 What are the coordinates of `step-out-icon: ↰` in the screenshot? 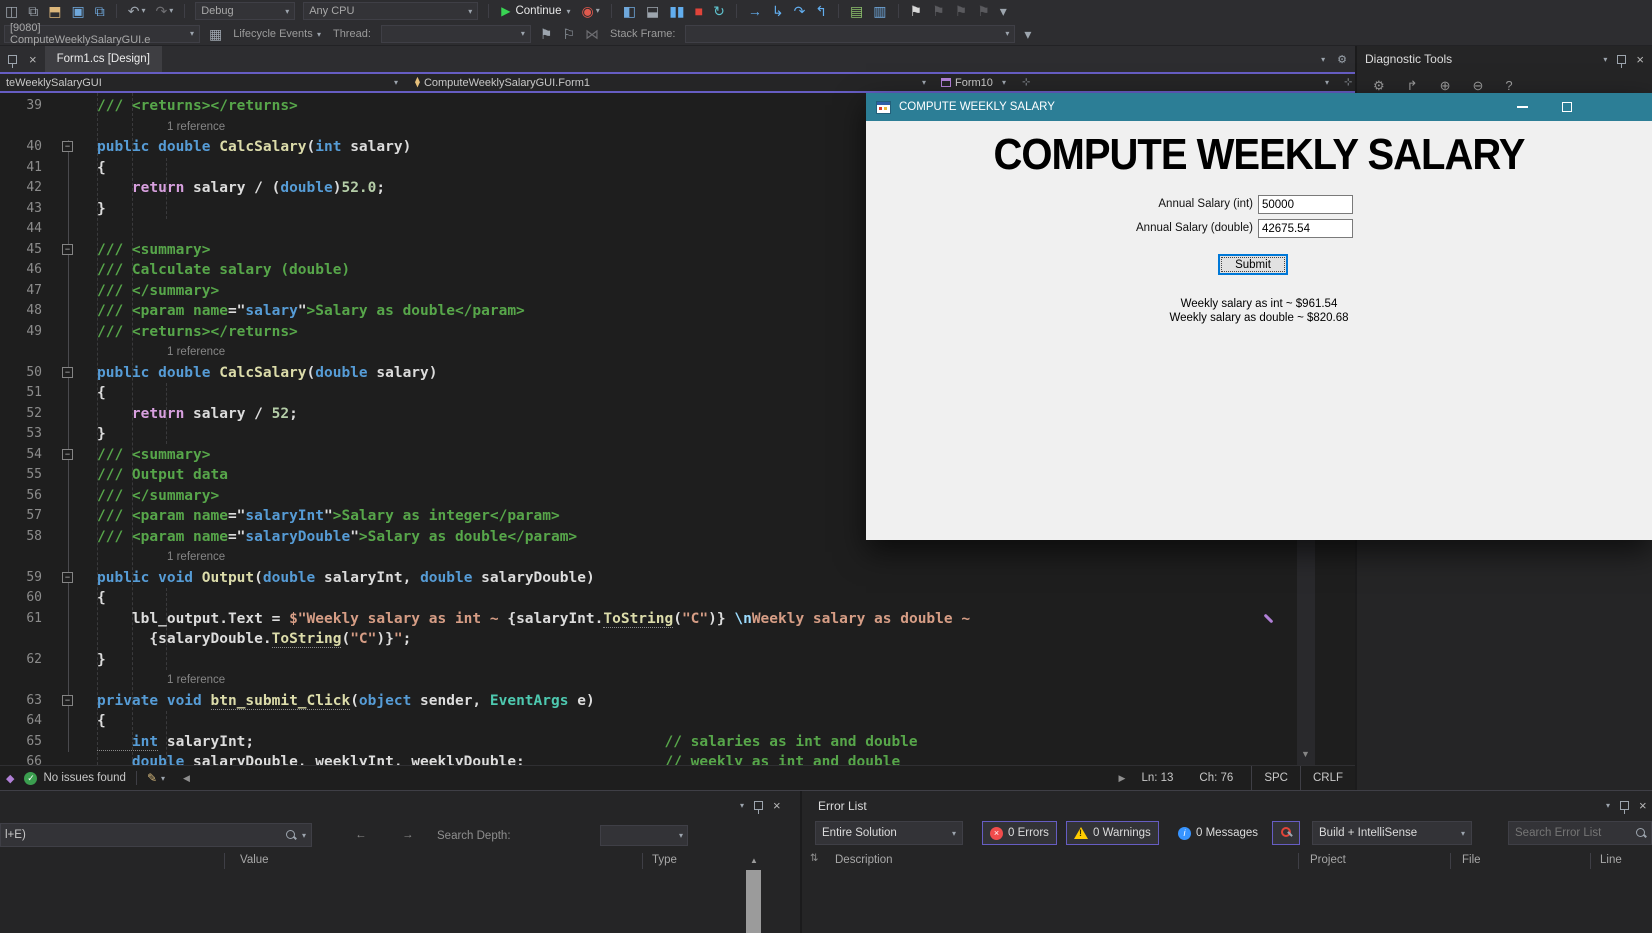 It's located at (821, 11).